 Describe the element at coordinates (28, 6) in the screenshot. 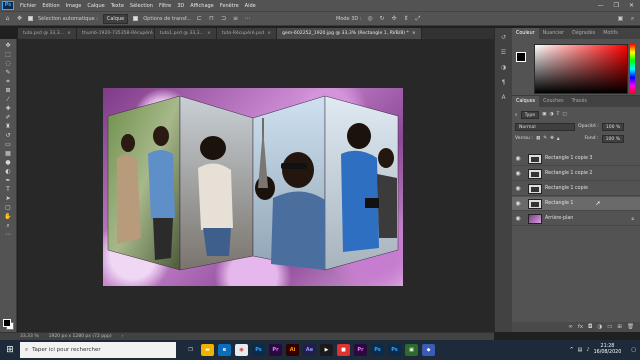

I see `menu-fichier: Fichier` at that location.